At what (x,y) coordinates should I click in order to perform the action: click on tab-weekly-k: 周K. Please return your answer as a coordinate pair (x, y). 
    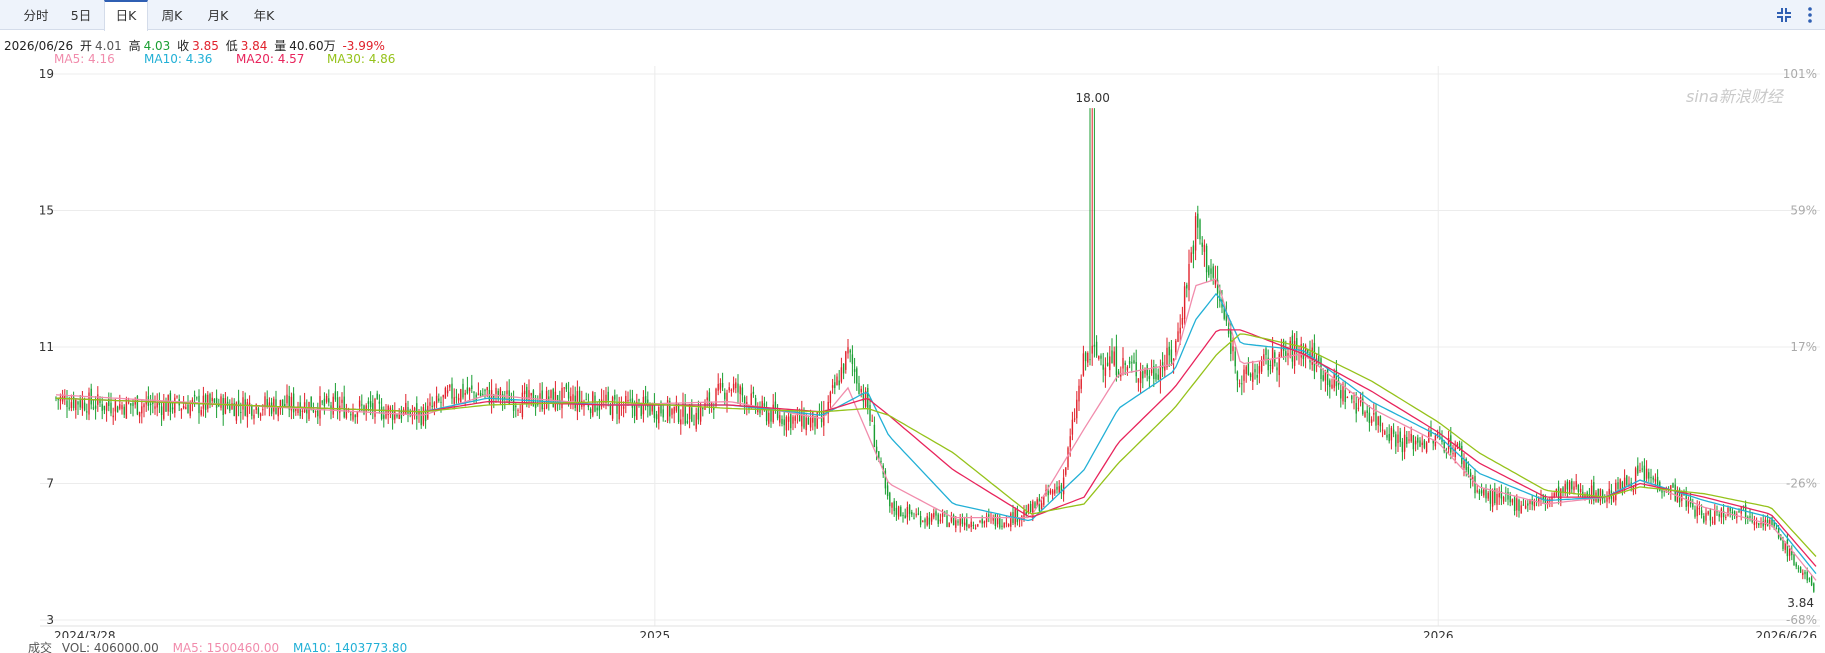
    Looking at the image, I should click on (172, 15).